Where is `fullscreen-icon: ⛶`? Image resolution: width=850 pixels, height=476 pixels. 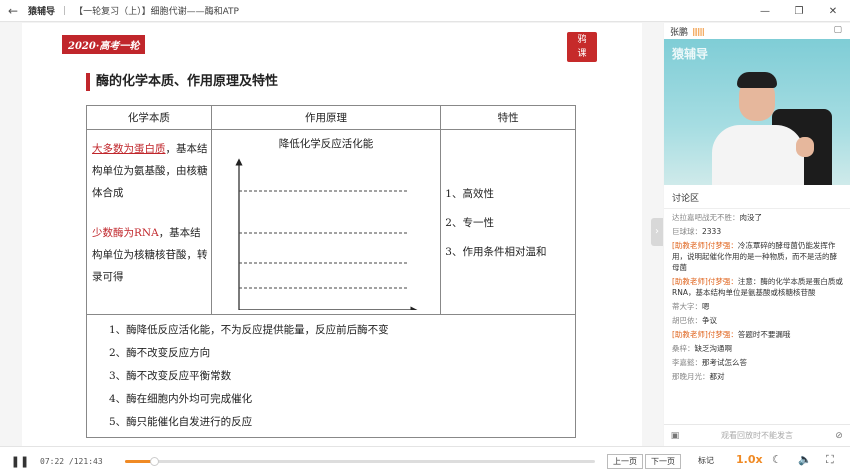
fullscreen-icon: ⛶ is located at coordinates (830, 460).